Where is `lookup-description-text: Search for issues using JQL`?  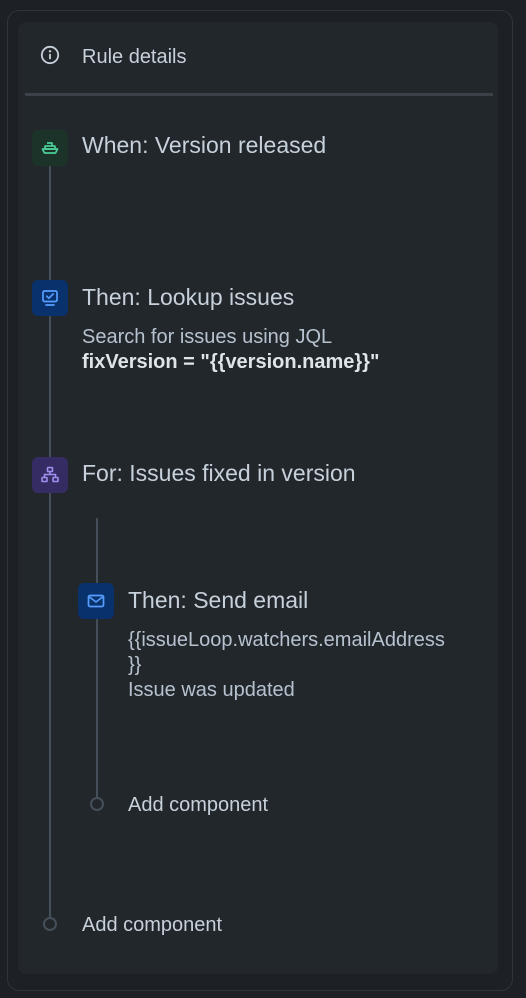
lookup-description-text: Search for issues using JQL is located at coordinates (207, 337).